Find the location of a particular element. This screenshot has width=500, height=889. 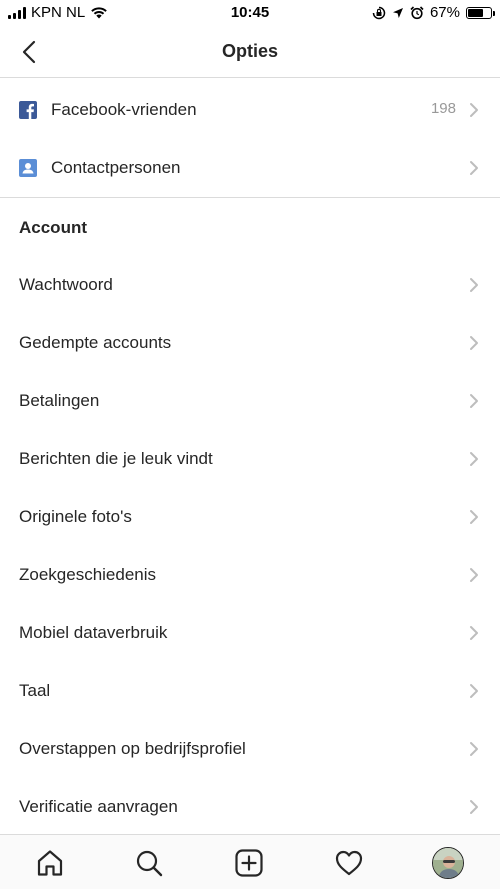

activity-tab is located at coordinates (349, 863).